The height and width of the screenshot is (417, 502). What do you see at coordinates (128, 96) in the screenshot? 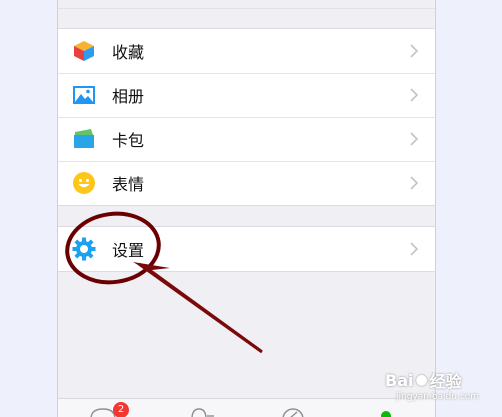
I see `menu-item-label: 相册` at bounding box center [128, 96].